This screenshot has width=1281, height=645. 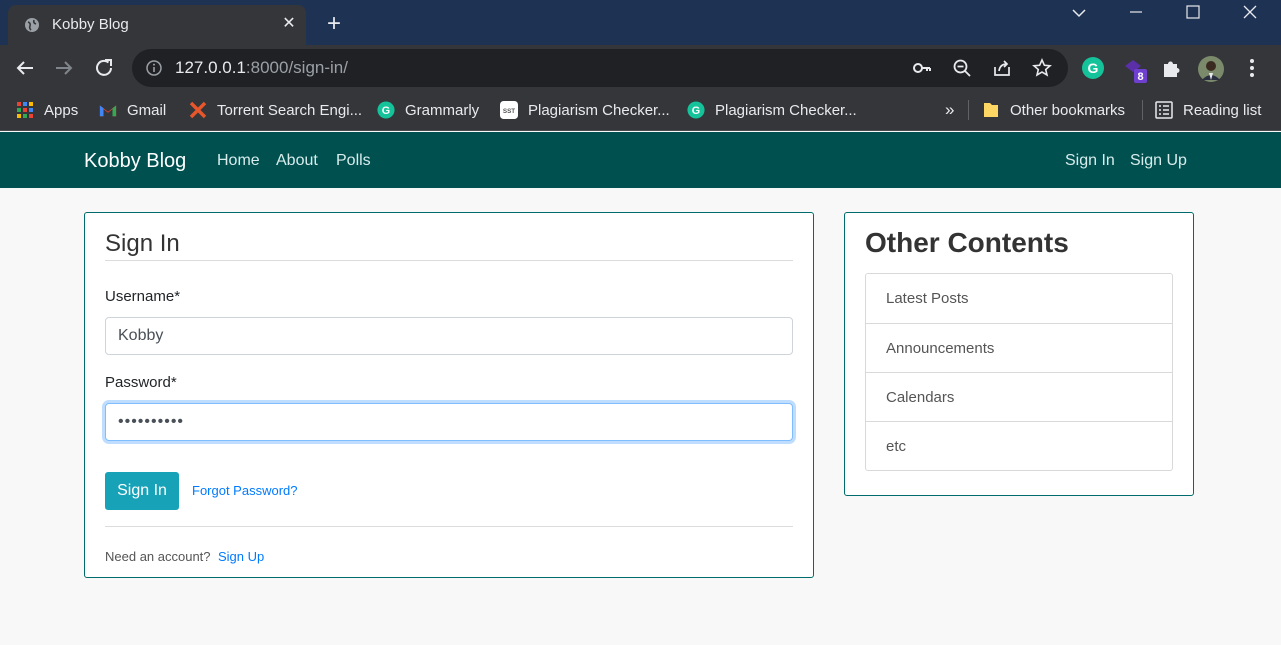 What do you see at coordinates (142, 243) in the screenshot?
I see `sign-in-title: Sign In` at bounding box center [142, 243].